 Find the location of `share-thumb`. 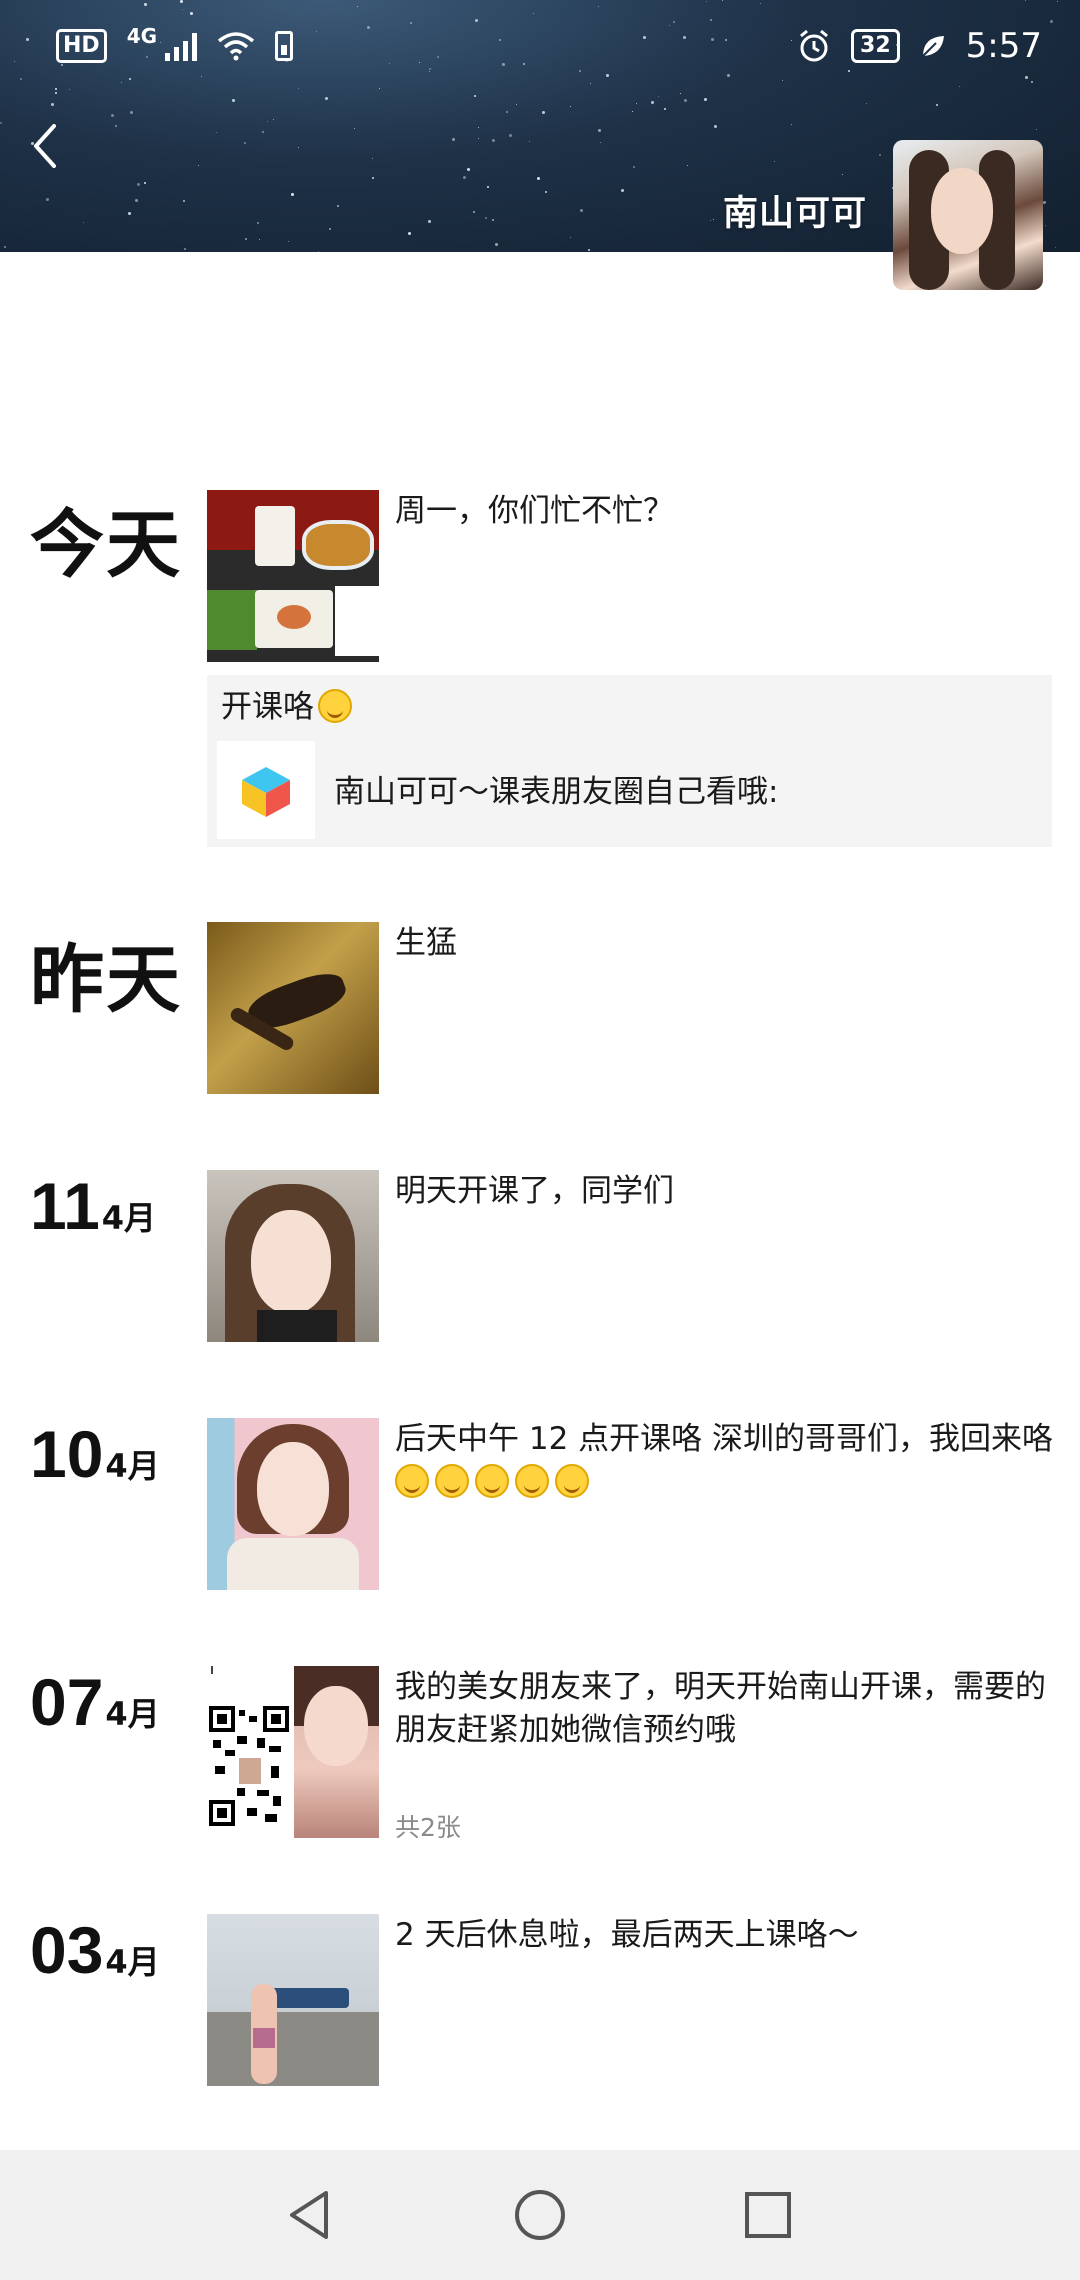

share-thumb is located at coordinates (266, 790).